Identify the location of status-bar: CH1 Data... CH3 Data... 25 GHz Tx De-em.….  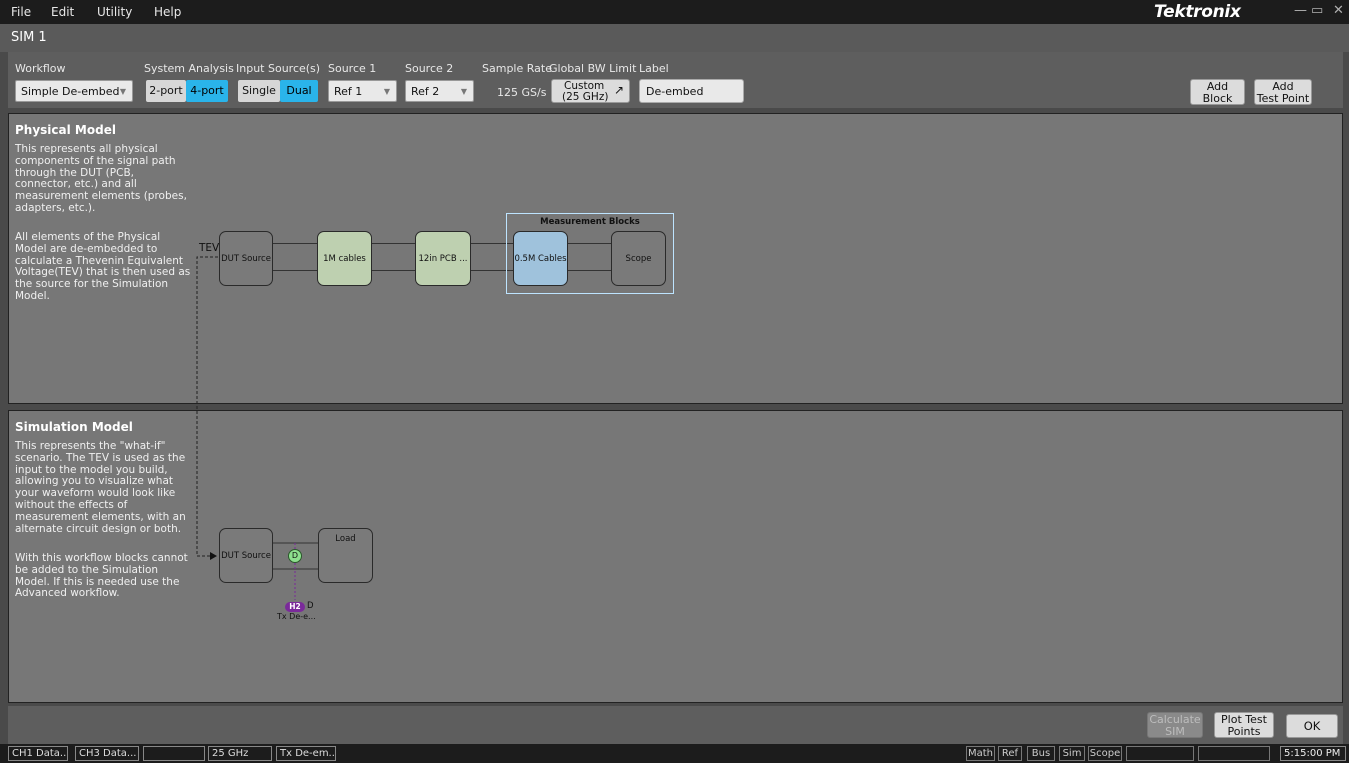
(674, 753).